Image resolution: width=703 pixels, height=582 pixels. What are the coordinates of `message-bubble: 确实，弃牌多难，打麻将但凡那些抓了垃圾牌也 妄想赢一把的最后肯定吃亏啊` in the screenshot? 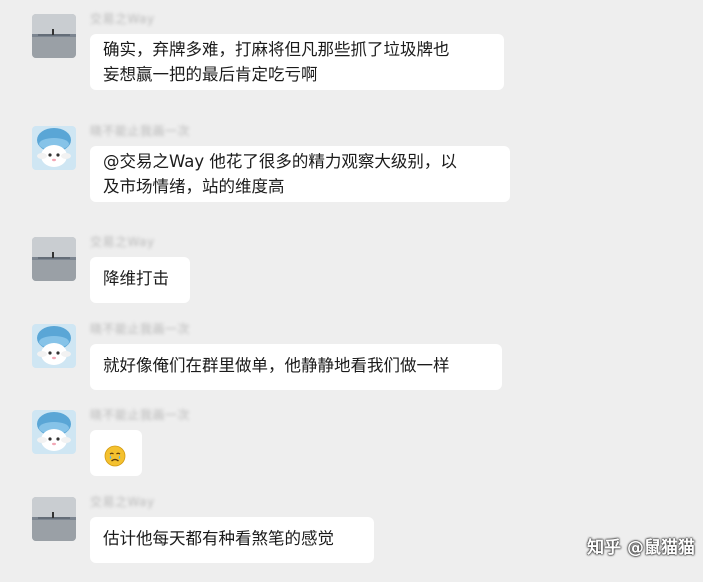 It's located at (297, 62).